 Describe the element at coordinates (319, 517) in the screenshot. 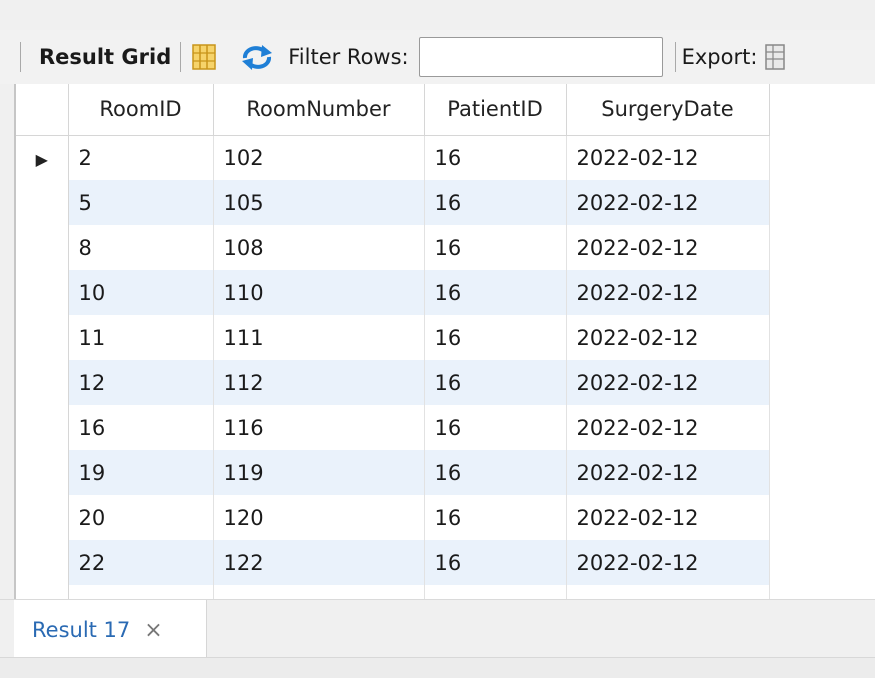

I see `cell-roomnumber: 120` at that location.